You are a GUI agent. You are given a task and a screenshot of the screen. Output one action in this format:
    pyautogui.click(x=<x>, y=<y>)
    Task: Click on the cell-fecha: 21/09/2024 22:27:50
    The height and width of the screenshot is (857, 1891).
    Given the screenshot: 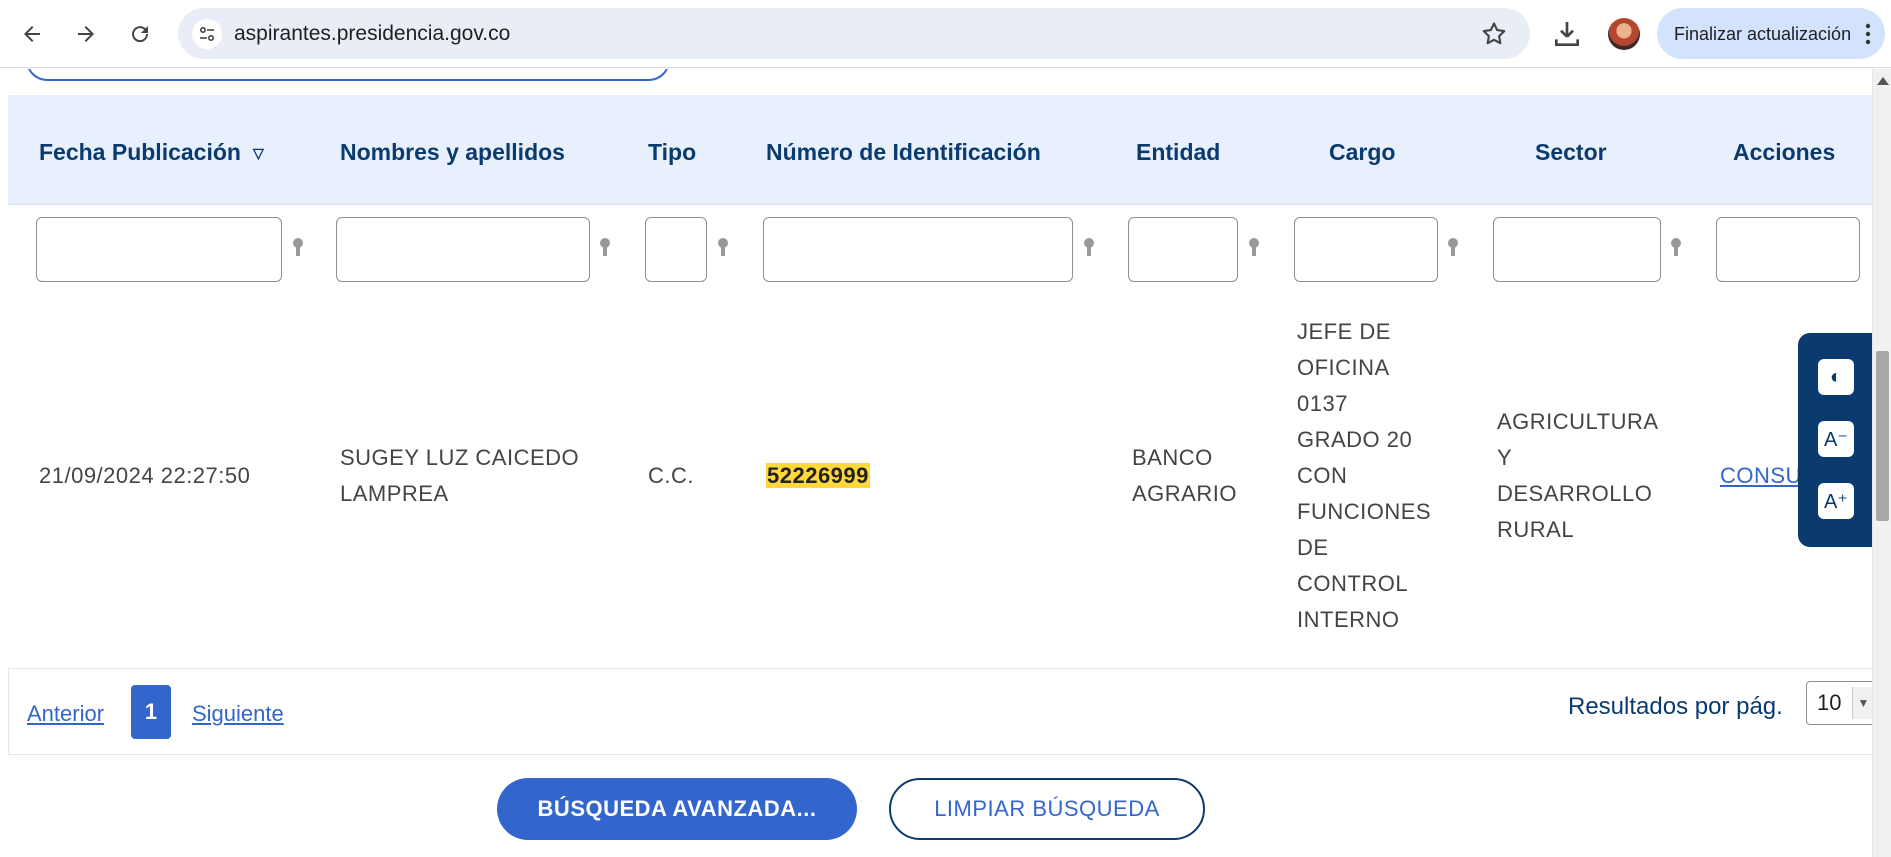 What is the action you would take?
    pyautogui.click(x=145, y=475)
    